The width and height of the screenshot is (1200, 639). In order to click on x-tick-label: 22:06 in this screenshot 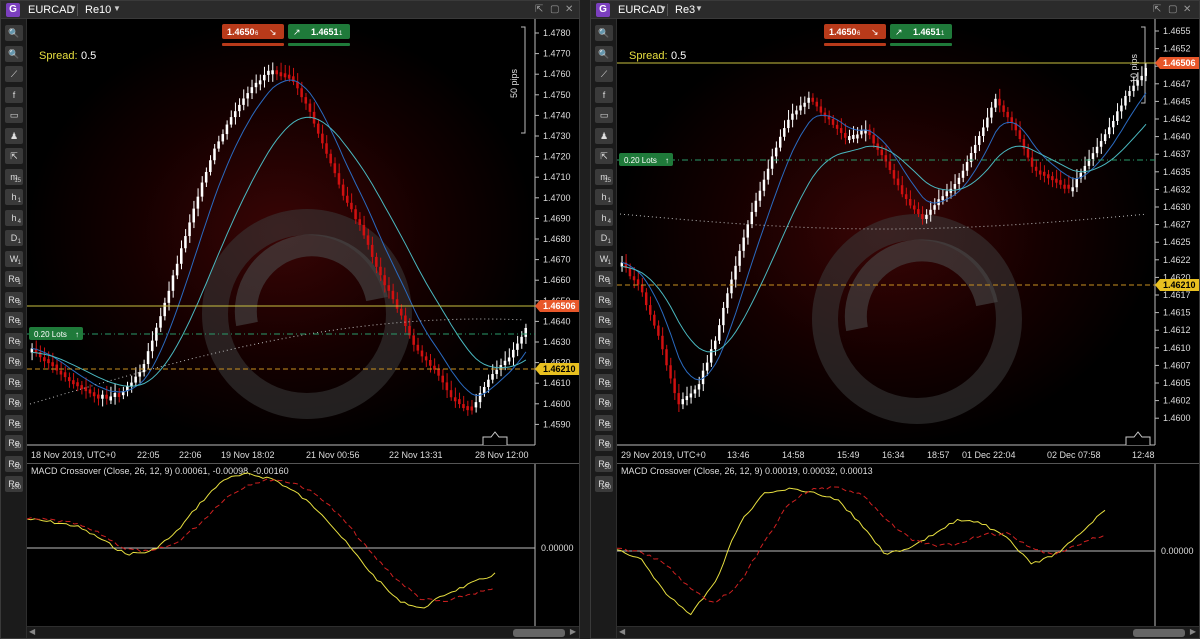, I will do `click(190, 455)`.